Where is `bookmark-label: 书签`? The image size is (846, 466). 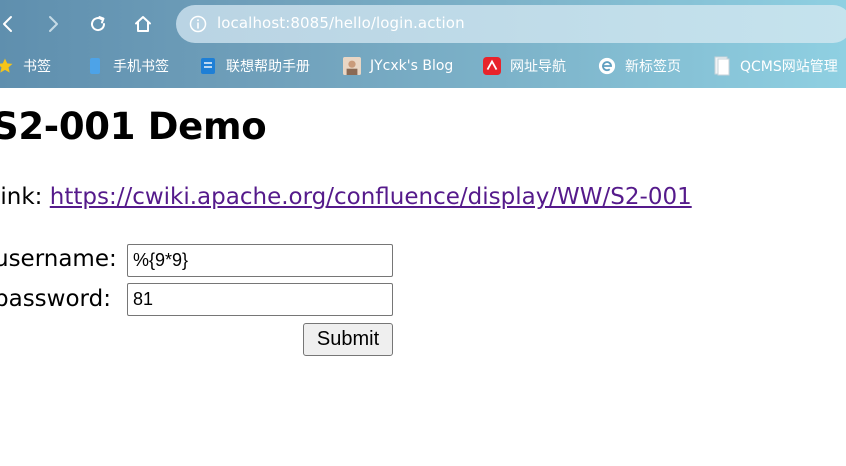 bookmark-label: 书签 is located at coordinates (37, 67).